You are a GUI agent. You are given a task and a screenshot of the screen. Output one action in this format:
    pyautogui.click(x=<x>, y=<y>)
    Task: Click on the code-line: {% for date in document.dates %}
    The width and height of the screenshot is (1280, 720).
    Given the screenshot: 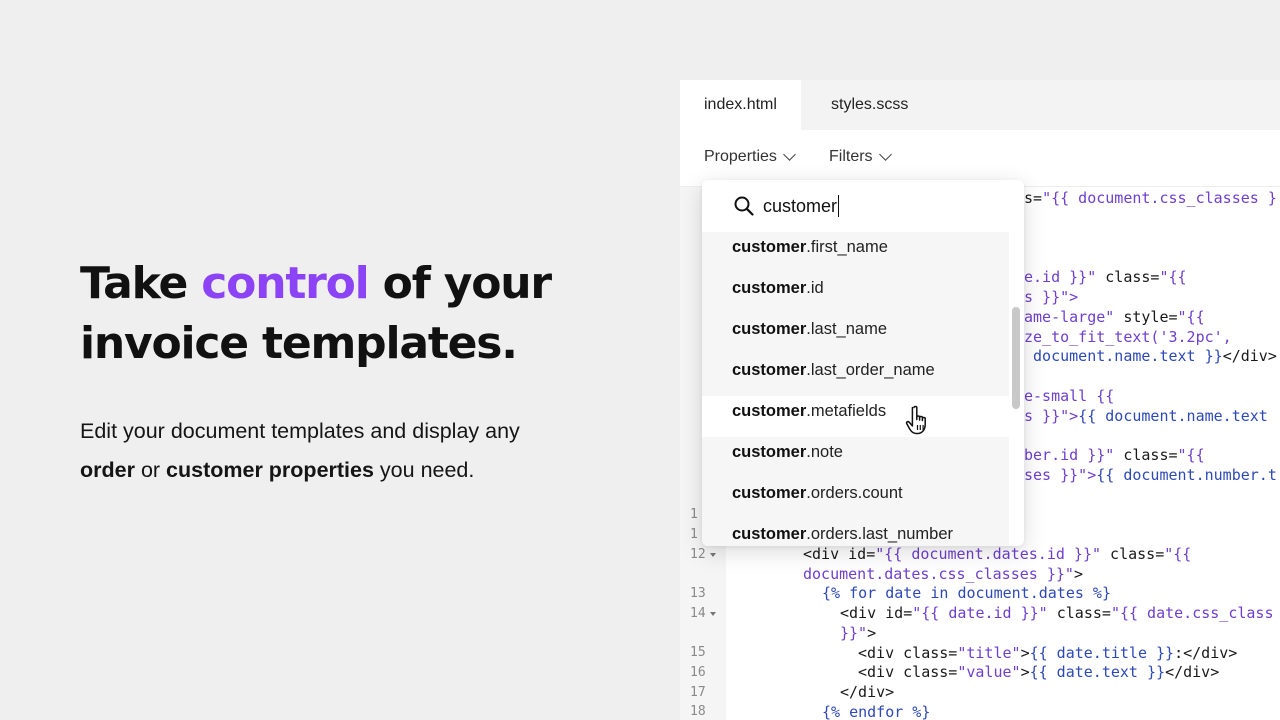 What is the action you would take?
    pyautogui.click(x=966, y=593)
    